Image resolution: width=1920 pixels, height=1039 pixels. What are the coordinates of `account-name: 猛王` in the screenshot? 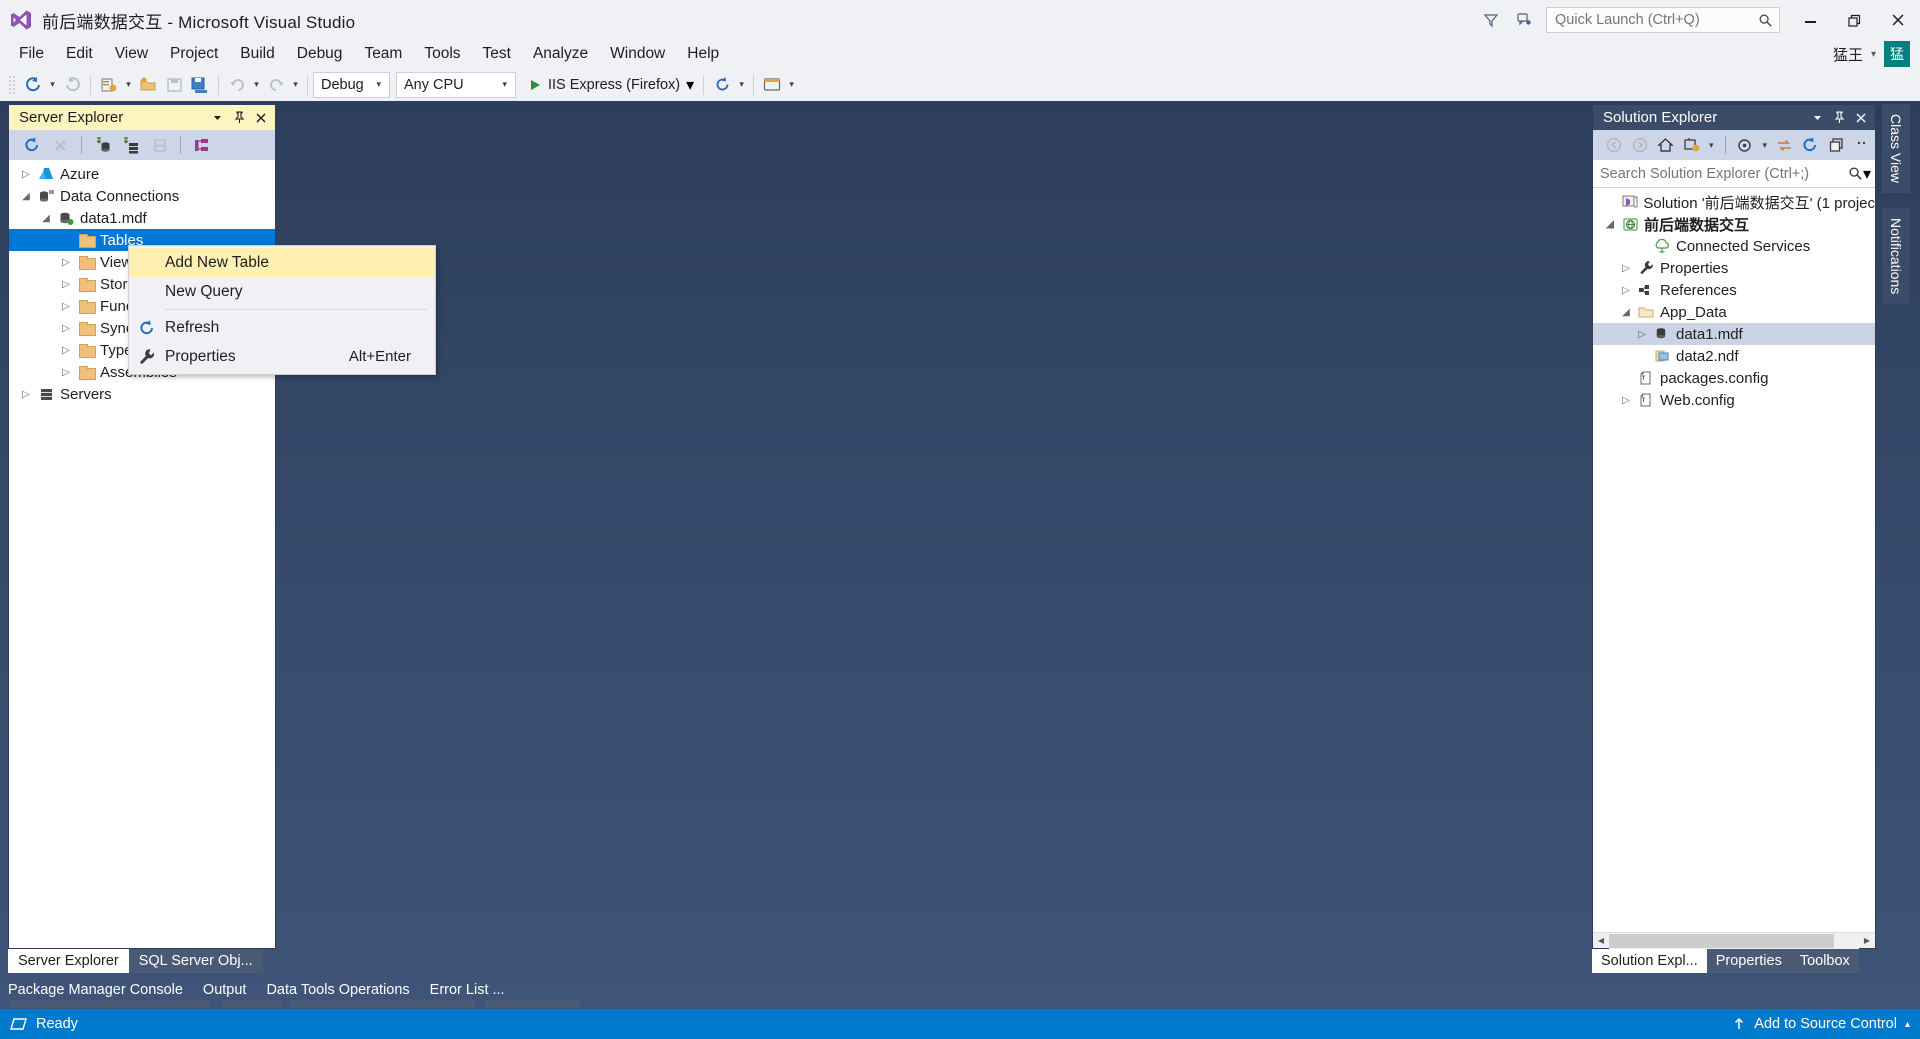 It's located at (1848, 54).